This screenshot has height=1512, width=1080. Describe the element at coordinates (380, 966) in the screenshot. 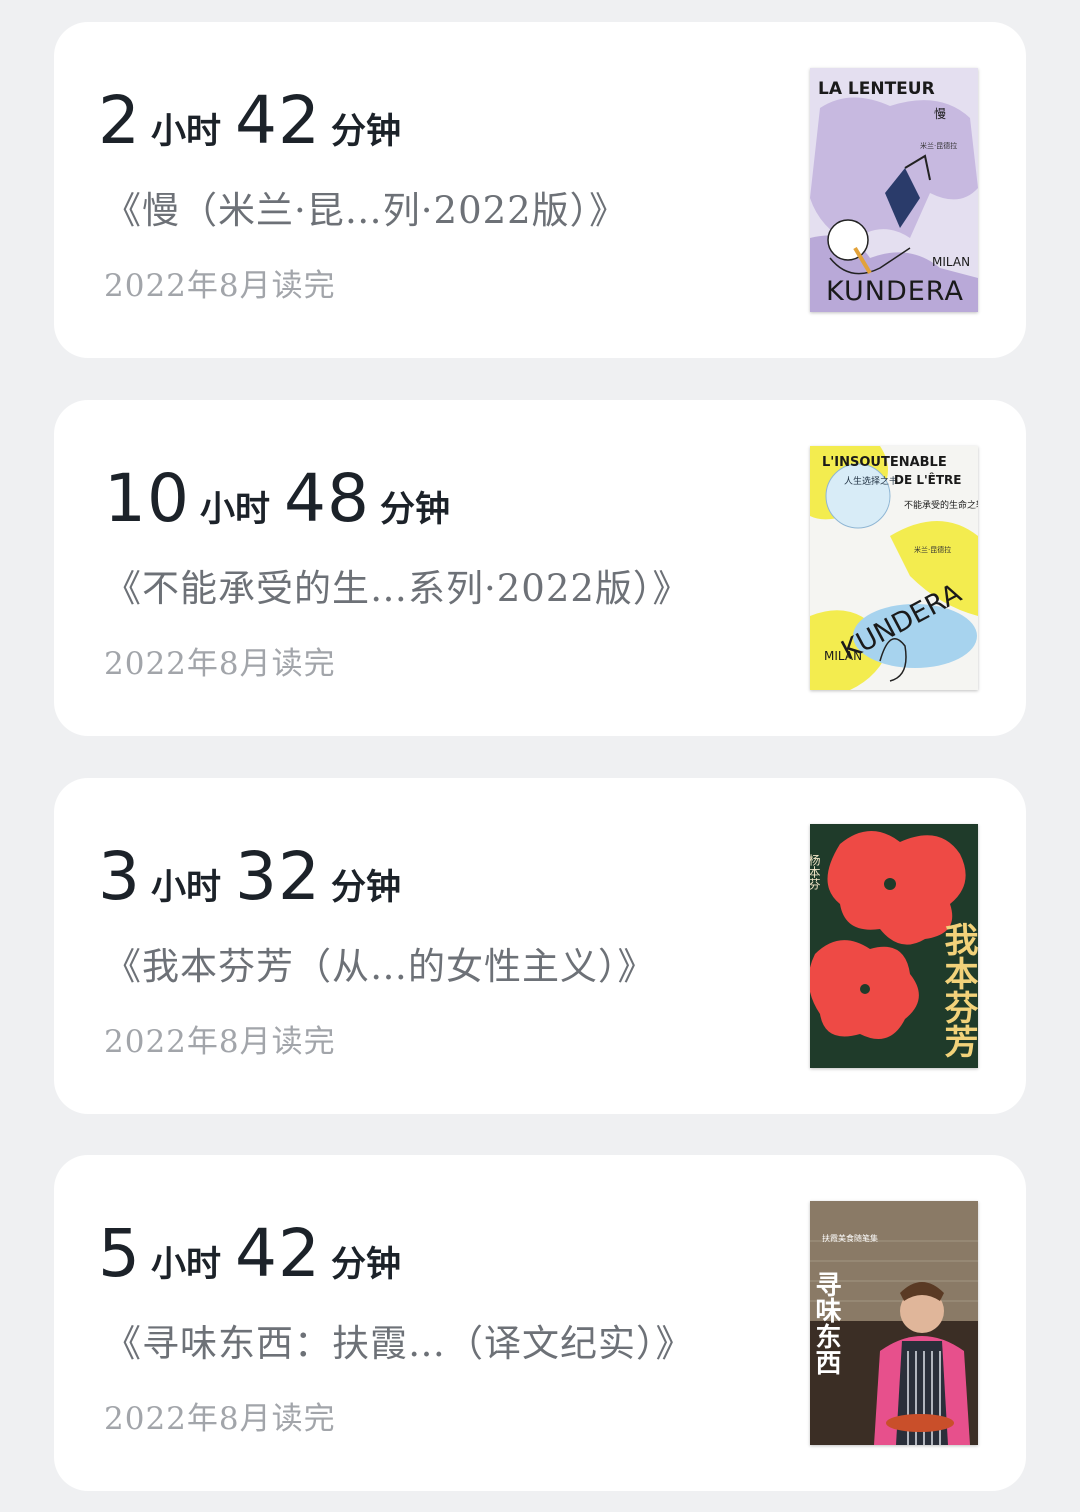

I see `book-title: 《我本芬芳（从…的女性主义）》` at that location.